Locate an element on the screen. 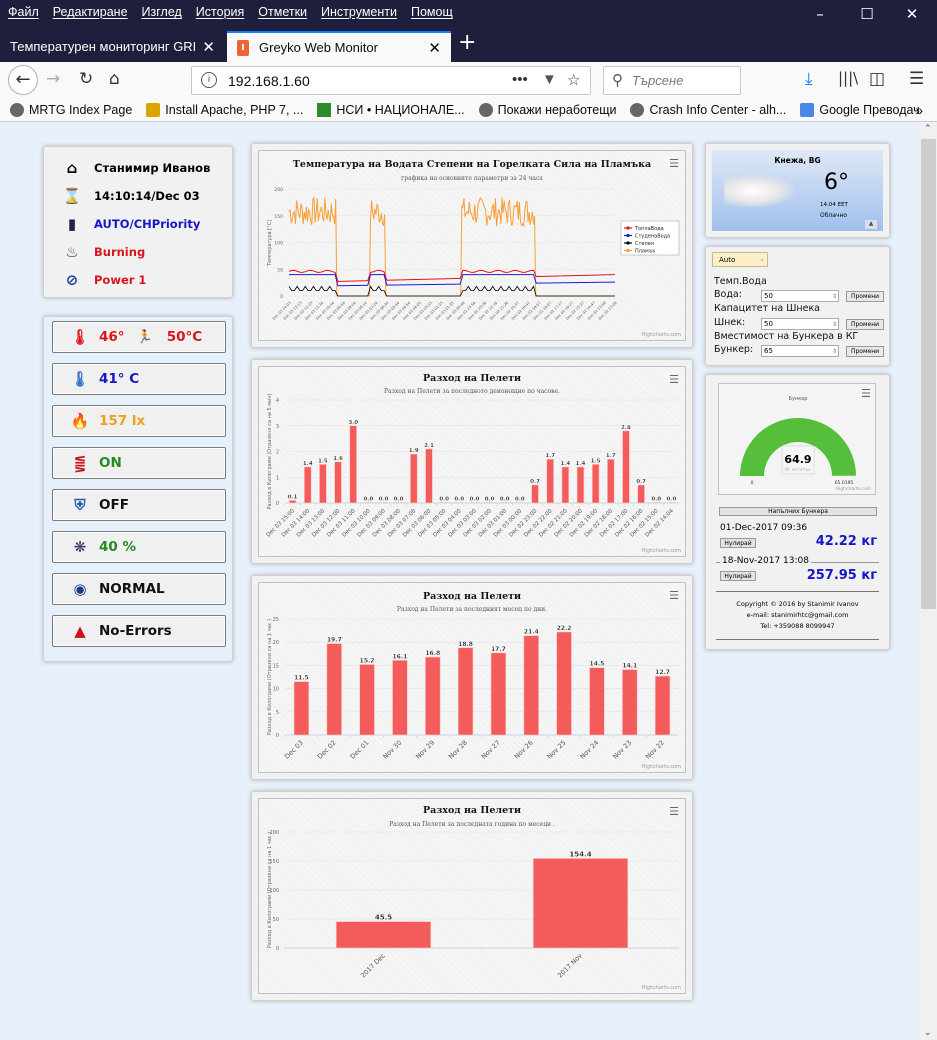  change-hopper-button: Промени is located at coordinates (865, 351).